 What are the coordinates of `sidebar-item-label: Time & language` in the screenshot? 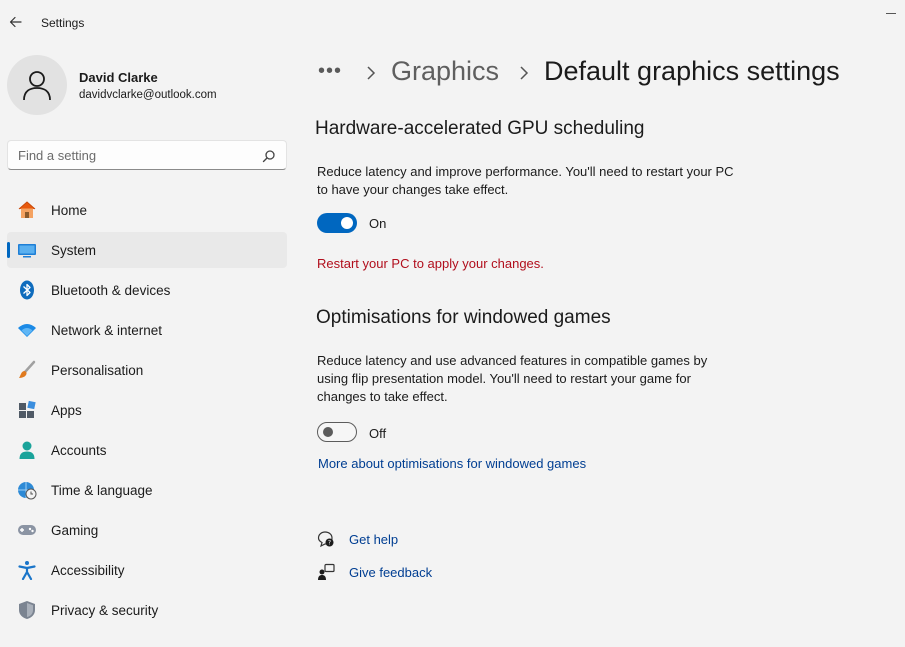 It's located at (102, 490).